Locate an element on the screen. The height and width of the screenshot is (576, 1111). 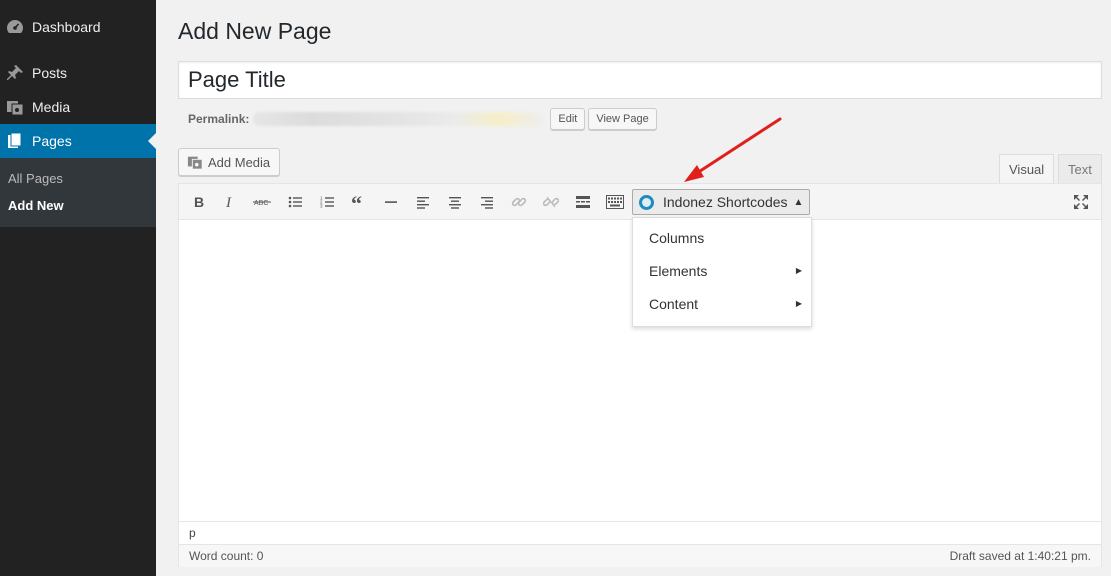
align-left-icon is located at coordinates (423, 202).